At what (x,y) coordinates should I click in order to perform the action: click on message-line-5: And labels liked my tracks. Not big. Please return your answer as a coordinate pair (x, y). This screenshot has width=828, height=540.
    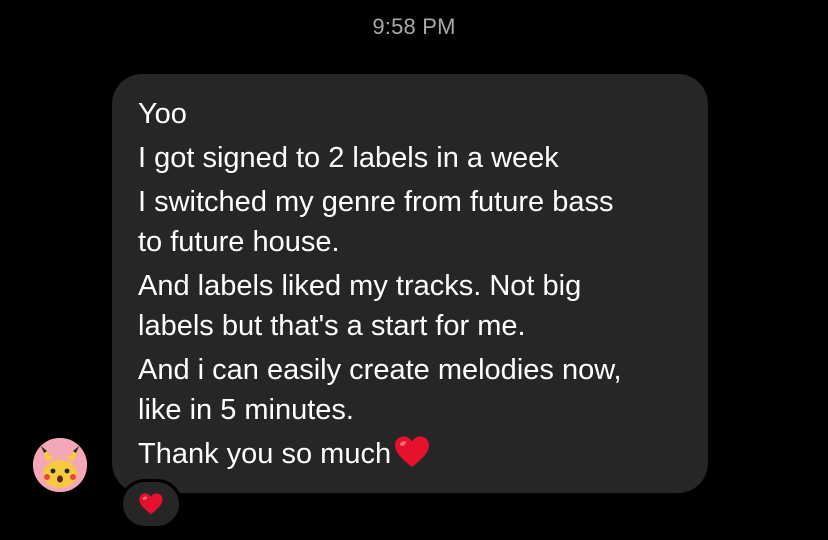
    Looking at the image, I should click on (360, 286).